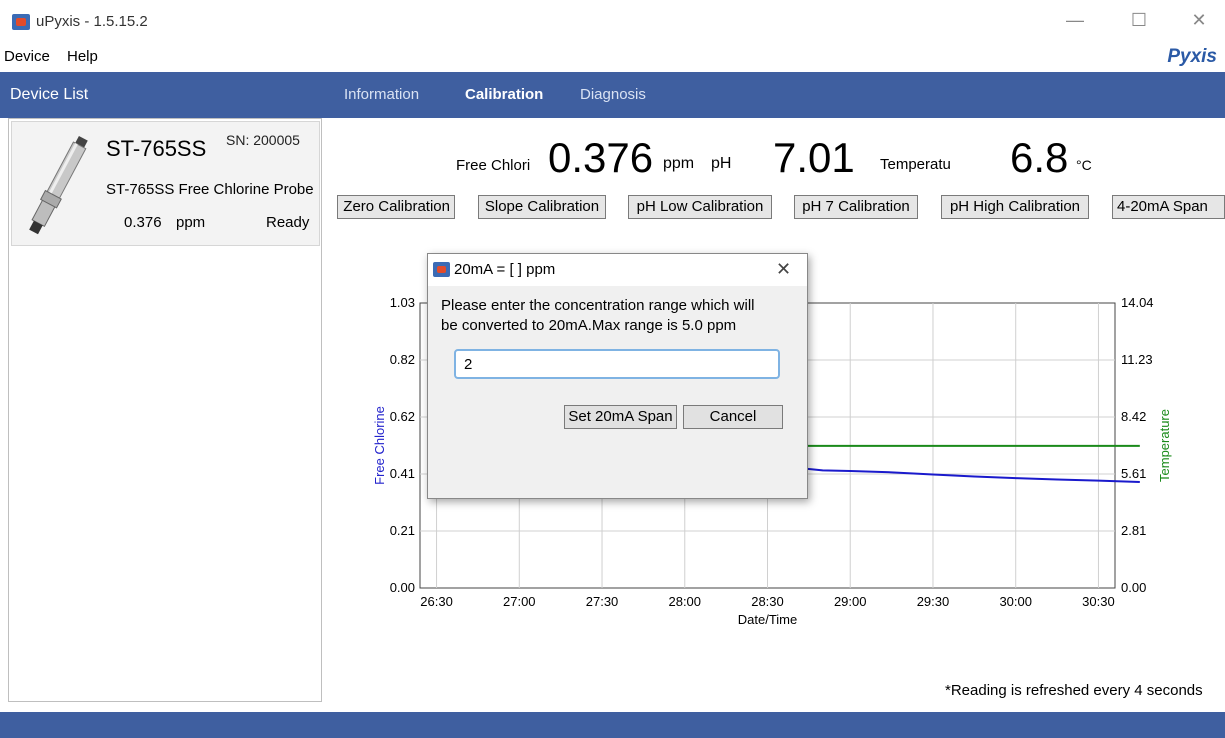  Describe the element at coordinates (617, 270) in the screenshot. I see `dialog-title-bar: 20mA = [ ] ppm ✕` at that location.